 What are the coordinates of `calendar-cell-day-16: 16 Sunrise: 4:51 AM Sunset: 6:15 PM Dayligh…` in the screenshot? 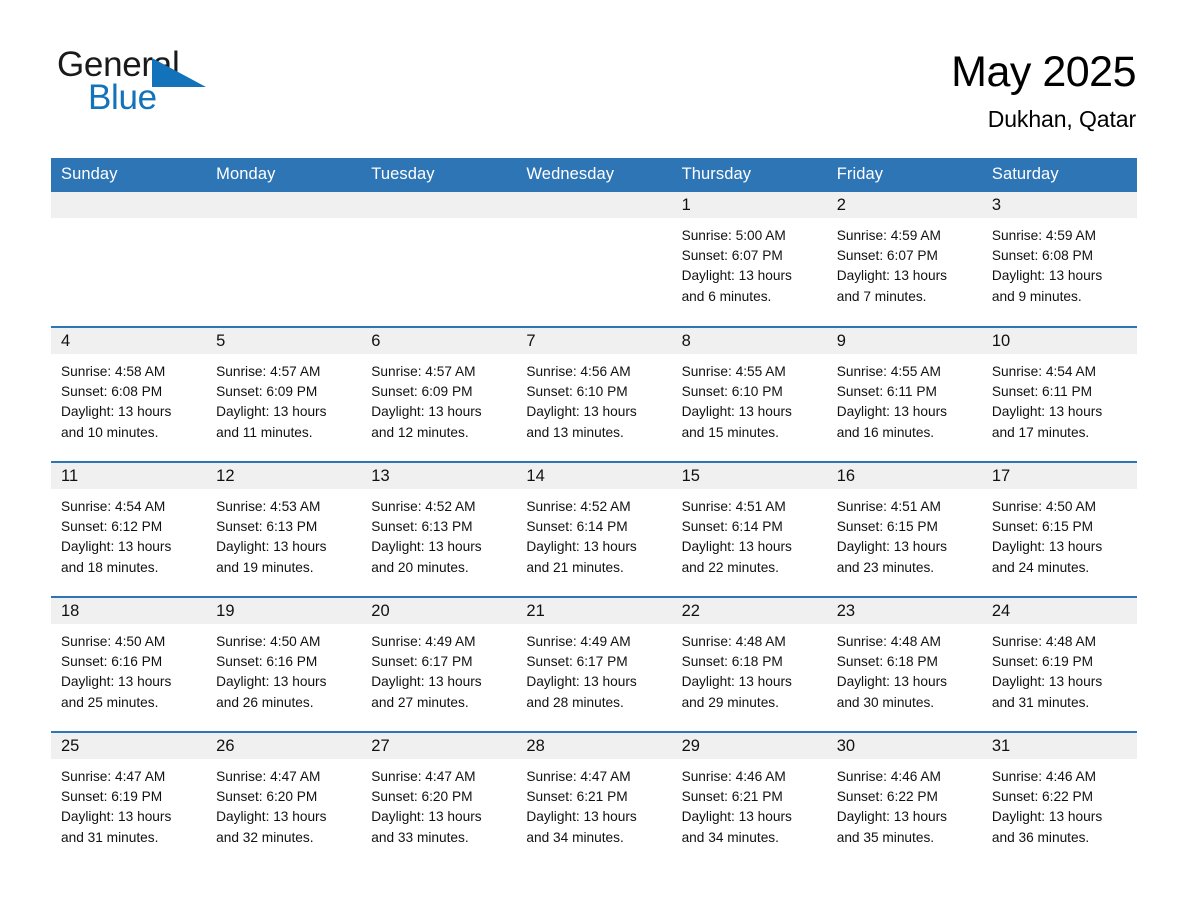 It's located at (904, 529).